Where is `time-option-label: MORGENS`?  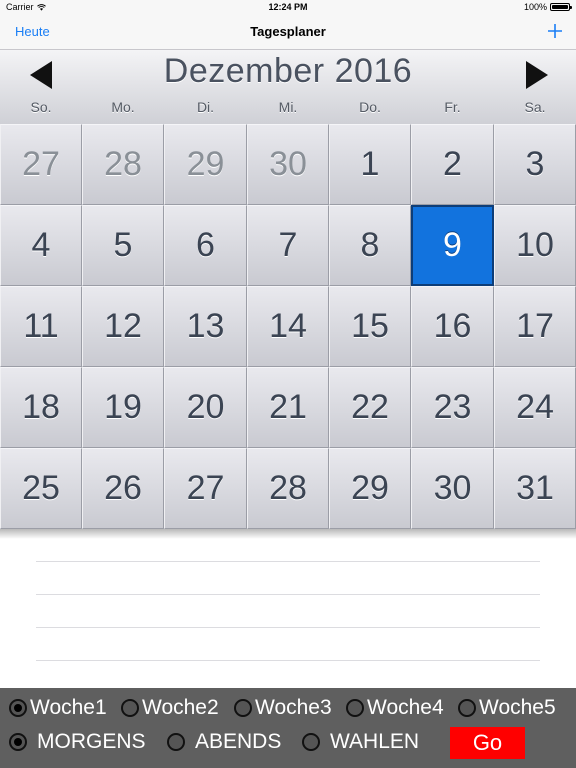 time-option-label: MORGENS is located at coordinates (91, 741).